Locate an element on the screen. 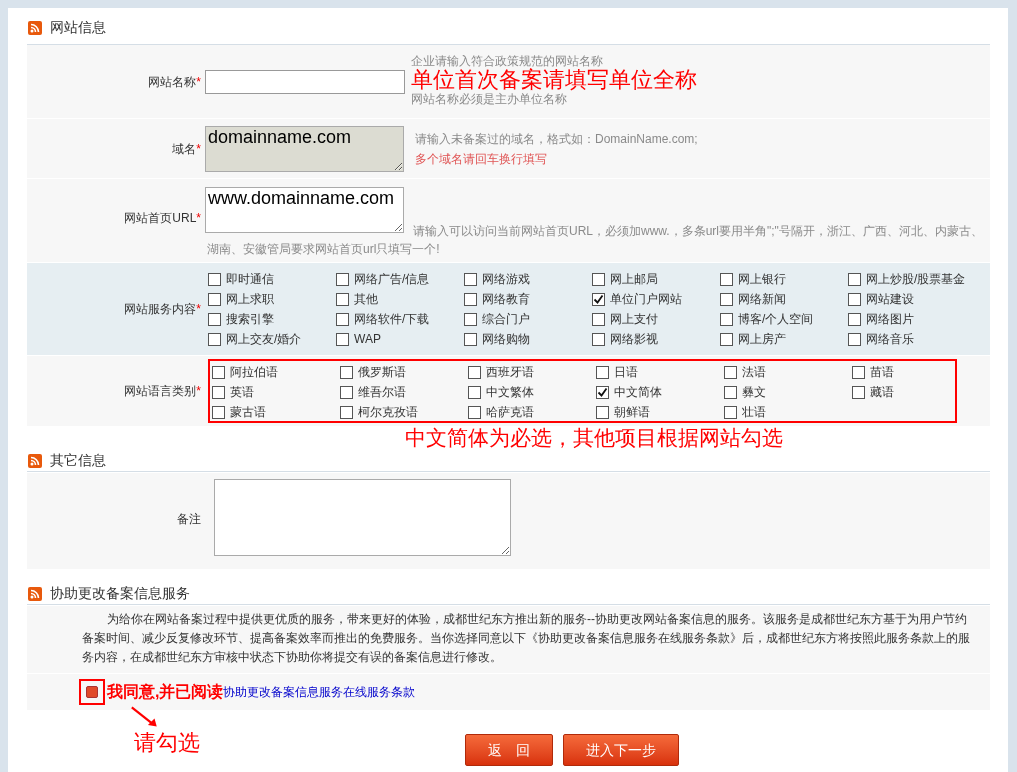 The image size is (1017, 772). checkbox-label: 蒙古语 is located at coordinates (248, 412).